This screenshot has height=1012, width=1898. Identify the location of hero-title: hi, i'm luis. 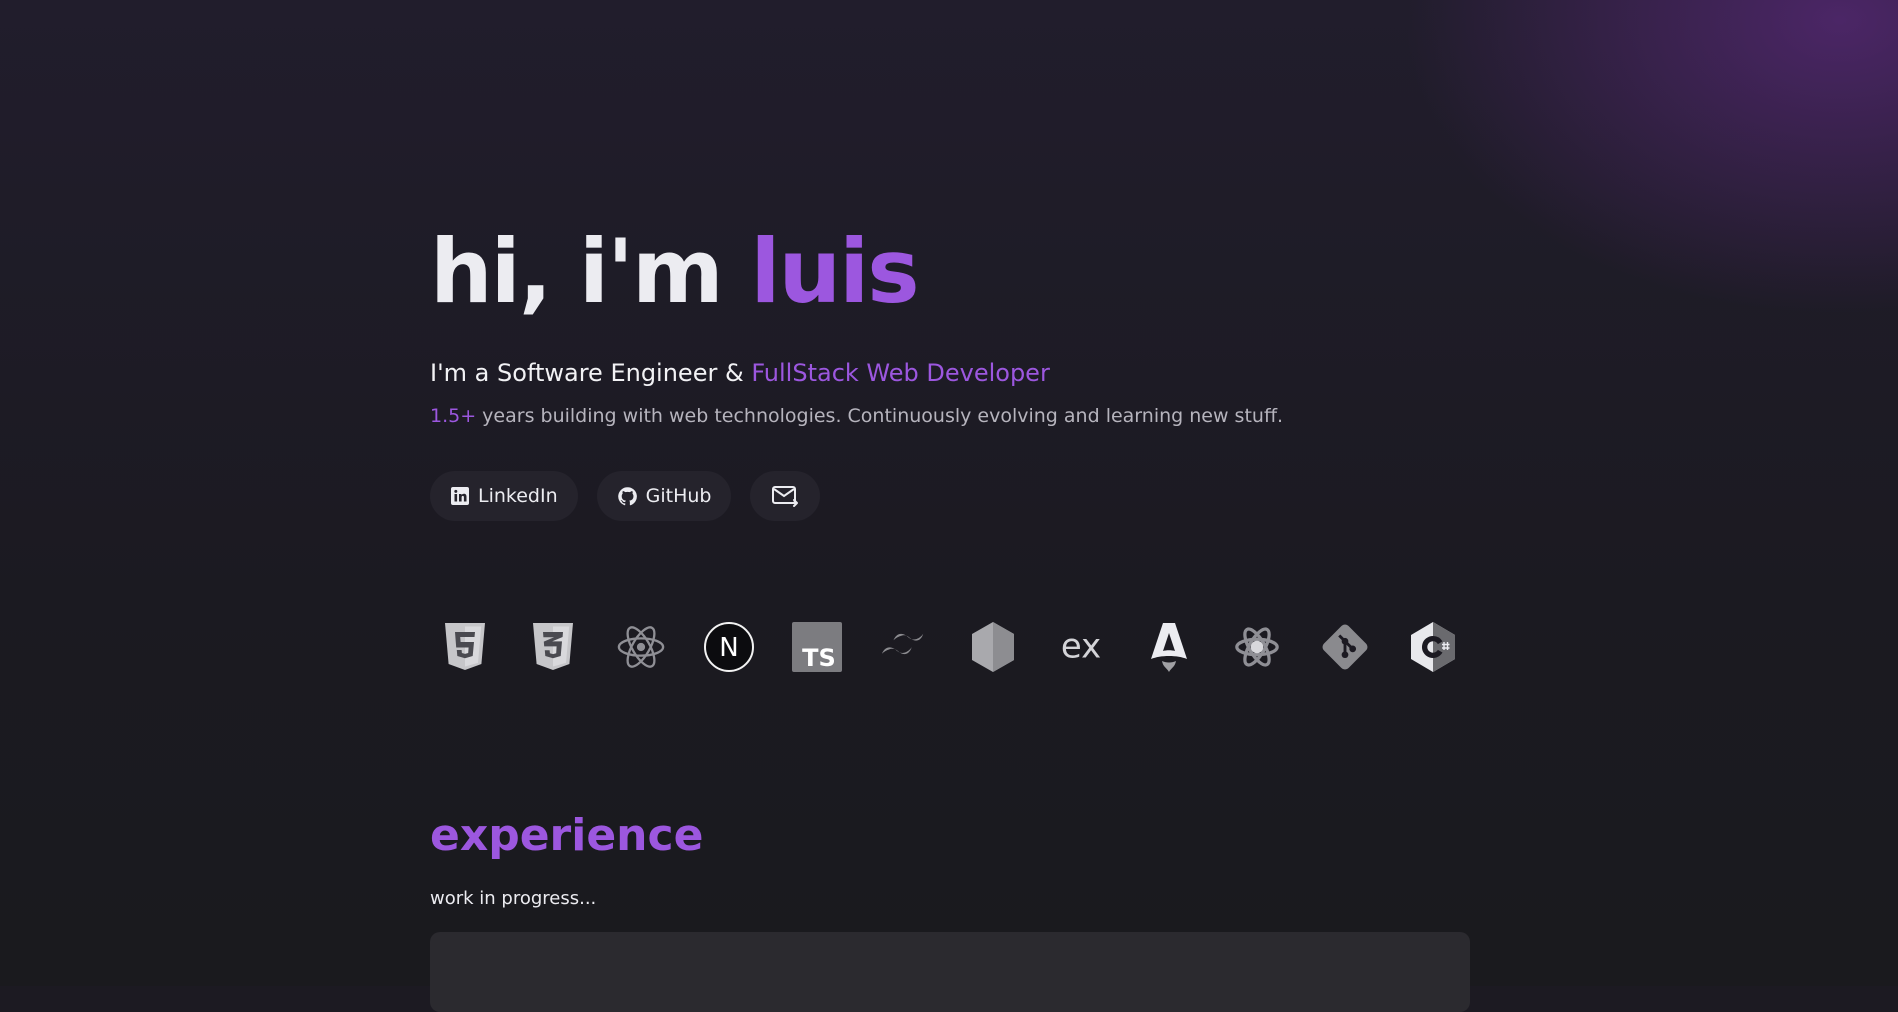
(675, 271).